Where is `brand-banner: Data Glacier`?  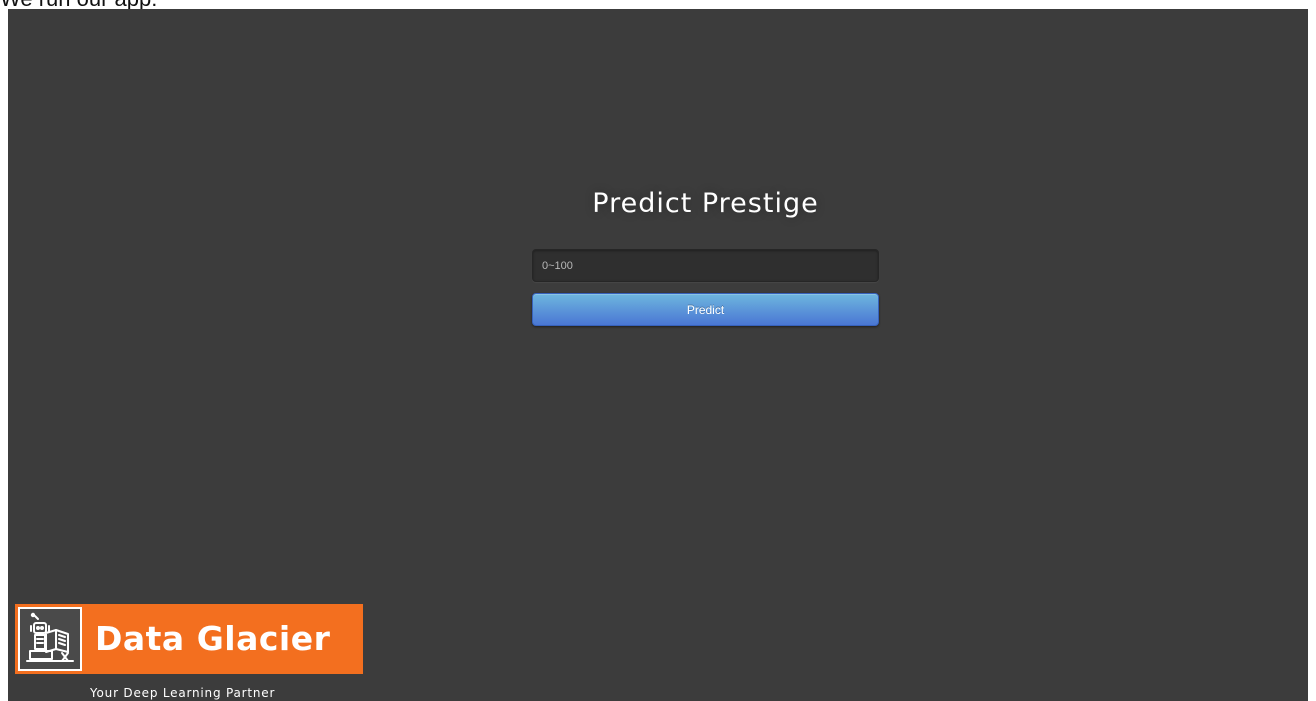 brand-banner: Data Glacier is located at coordinates (189, 639).